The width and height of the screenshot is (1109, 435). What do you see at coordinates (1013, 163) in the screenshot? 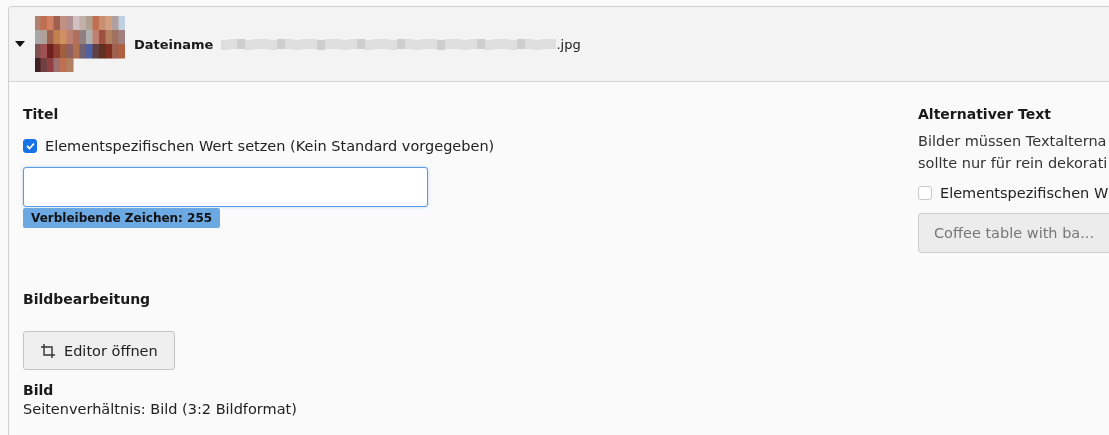
I see `description-text: sollte nur für rein dekorati` at bounding box center [1013, 163].